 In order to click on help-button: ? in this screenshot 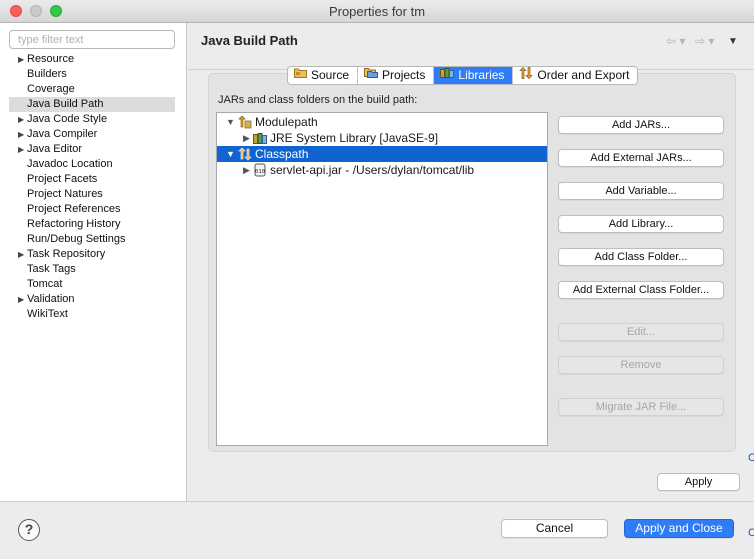, I will do `click(29, 530)`.